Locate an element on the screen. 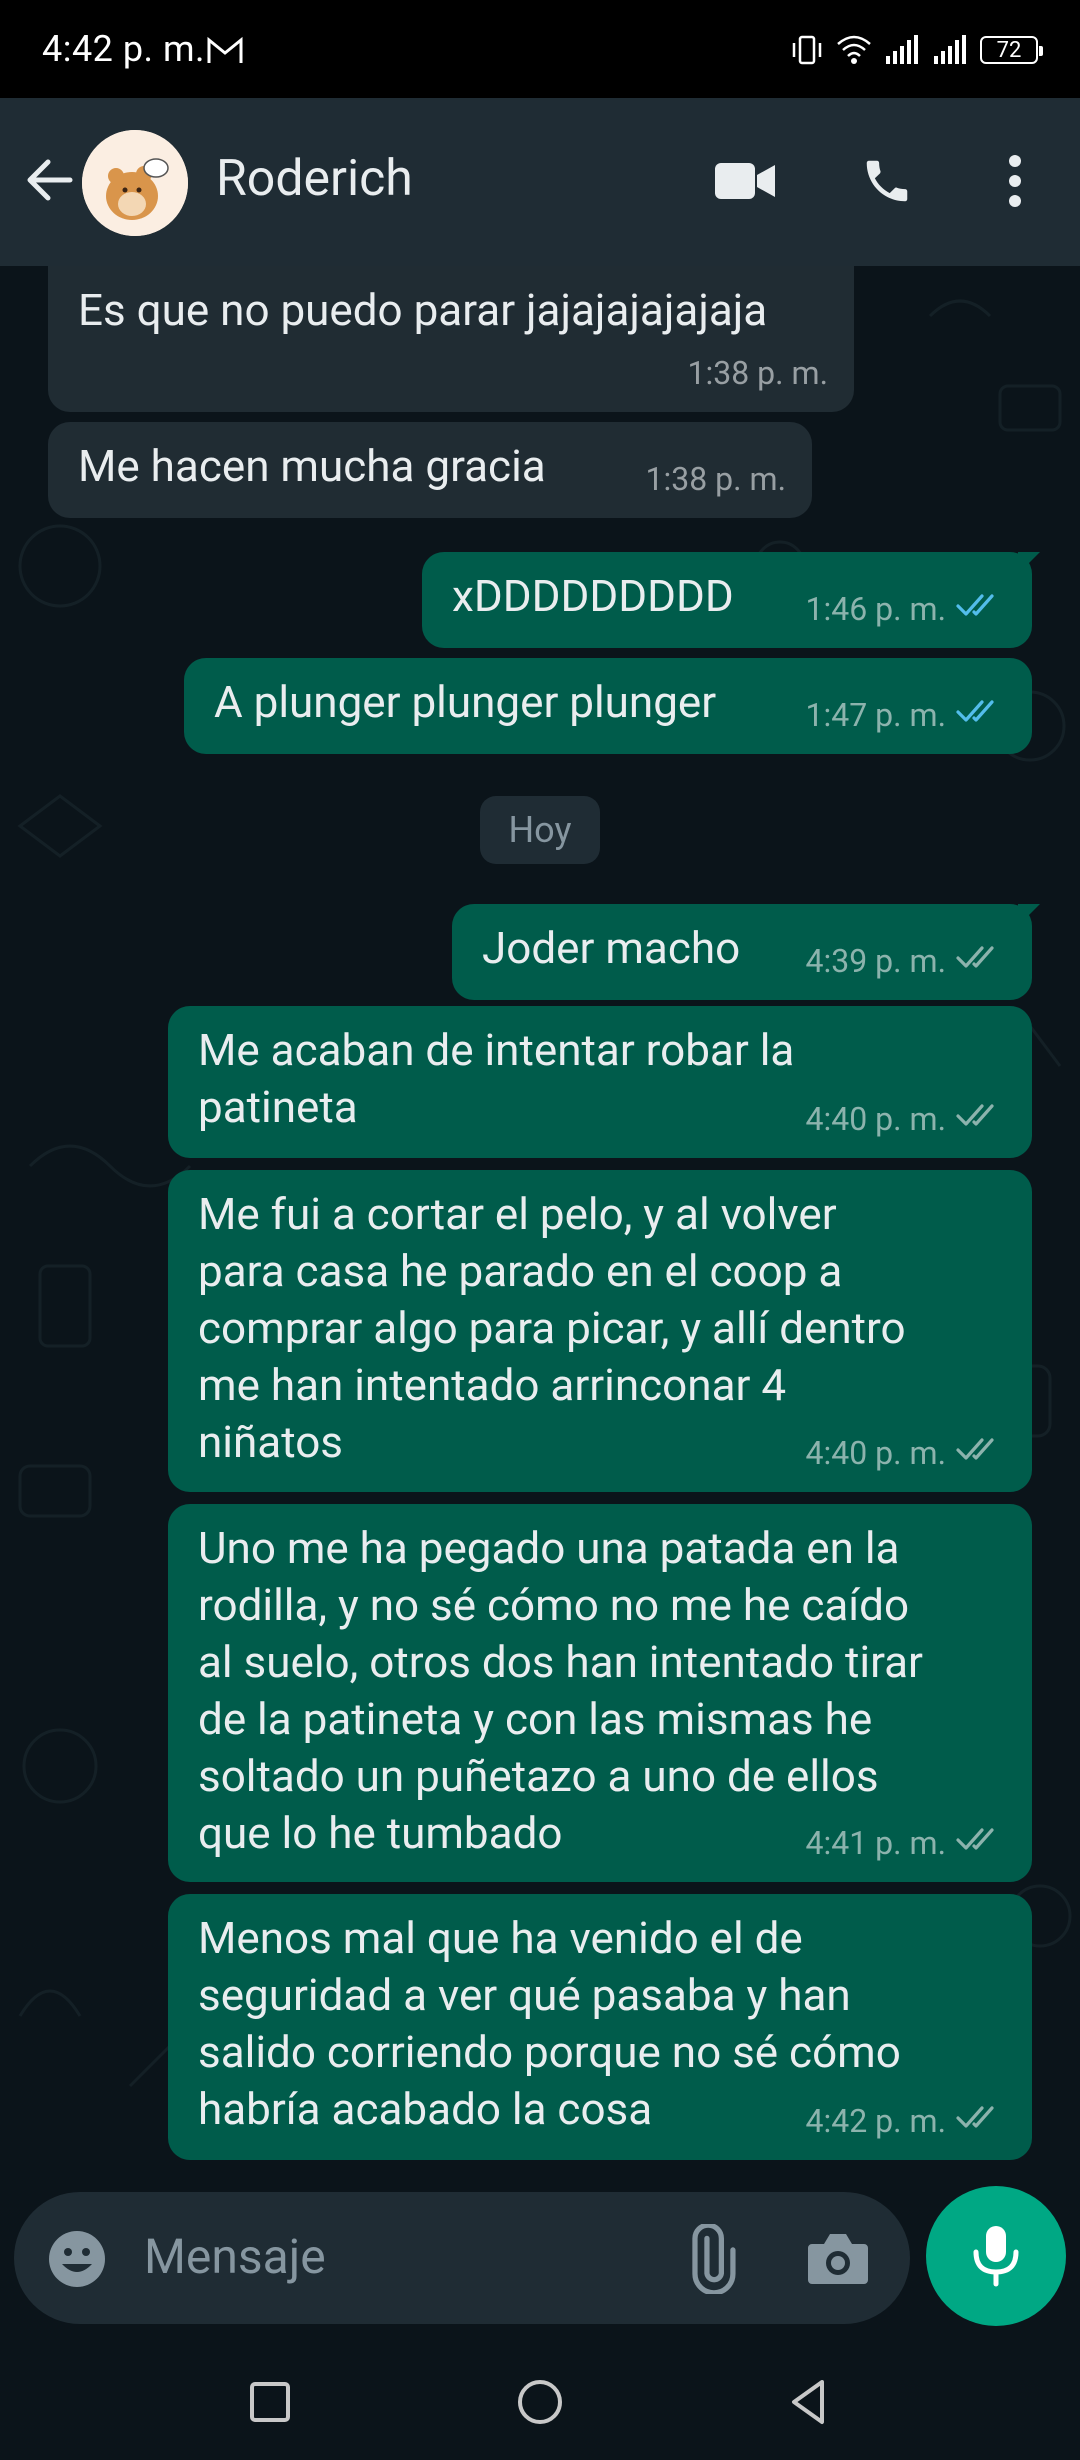 The width and height of the screenshot is (1080, 2460). message-meta: 4:39 p. m. is located at coordinates (906, 961).